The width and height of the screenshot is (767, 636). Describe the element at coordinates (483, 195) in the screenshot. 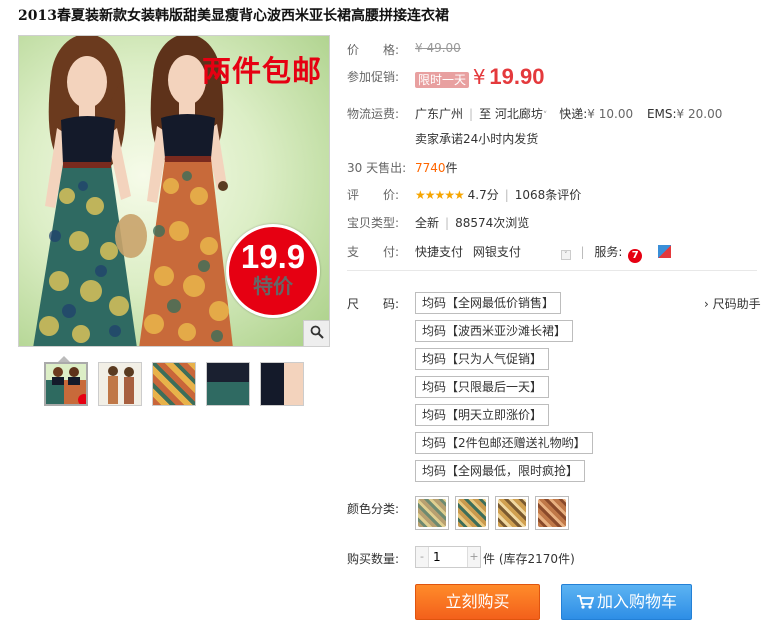

I see `rating-score: 4.7分` at that location.